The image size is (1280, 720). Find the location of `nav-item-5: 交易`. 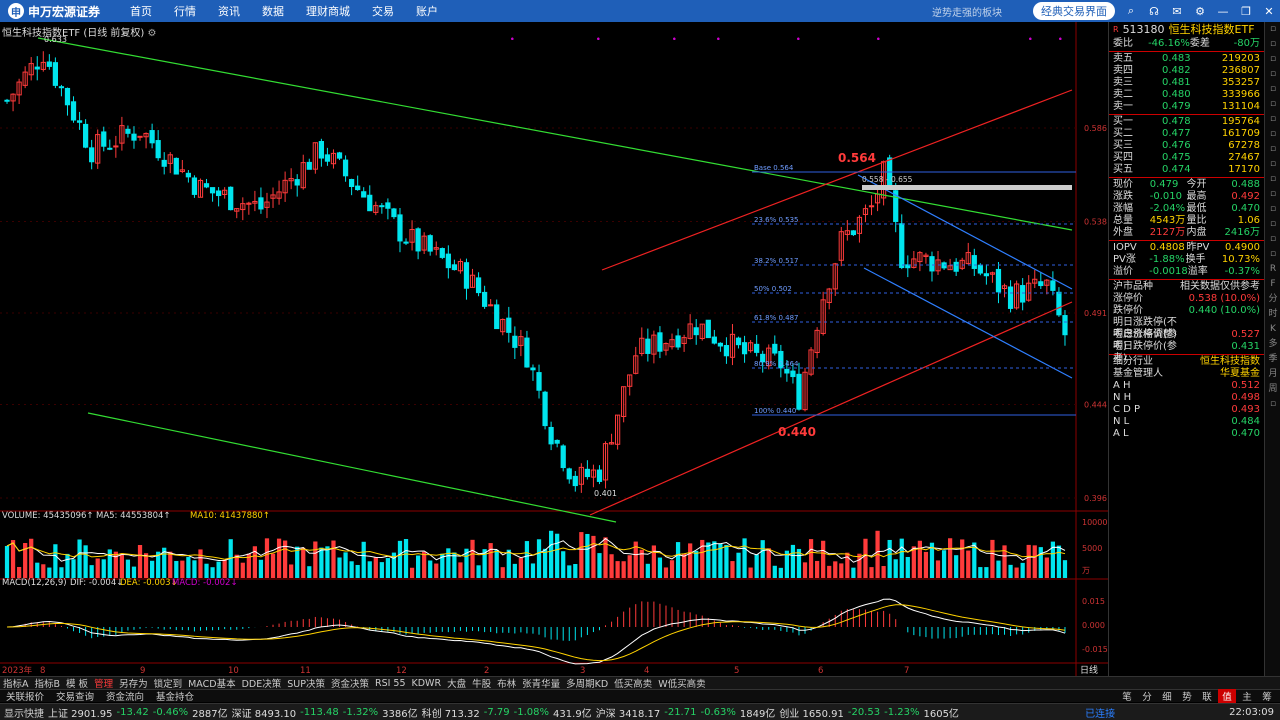

nav-item-5: 交易 is located at coordinates (383, 11).